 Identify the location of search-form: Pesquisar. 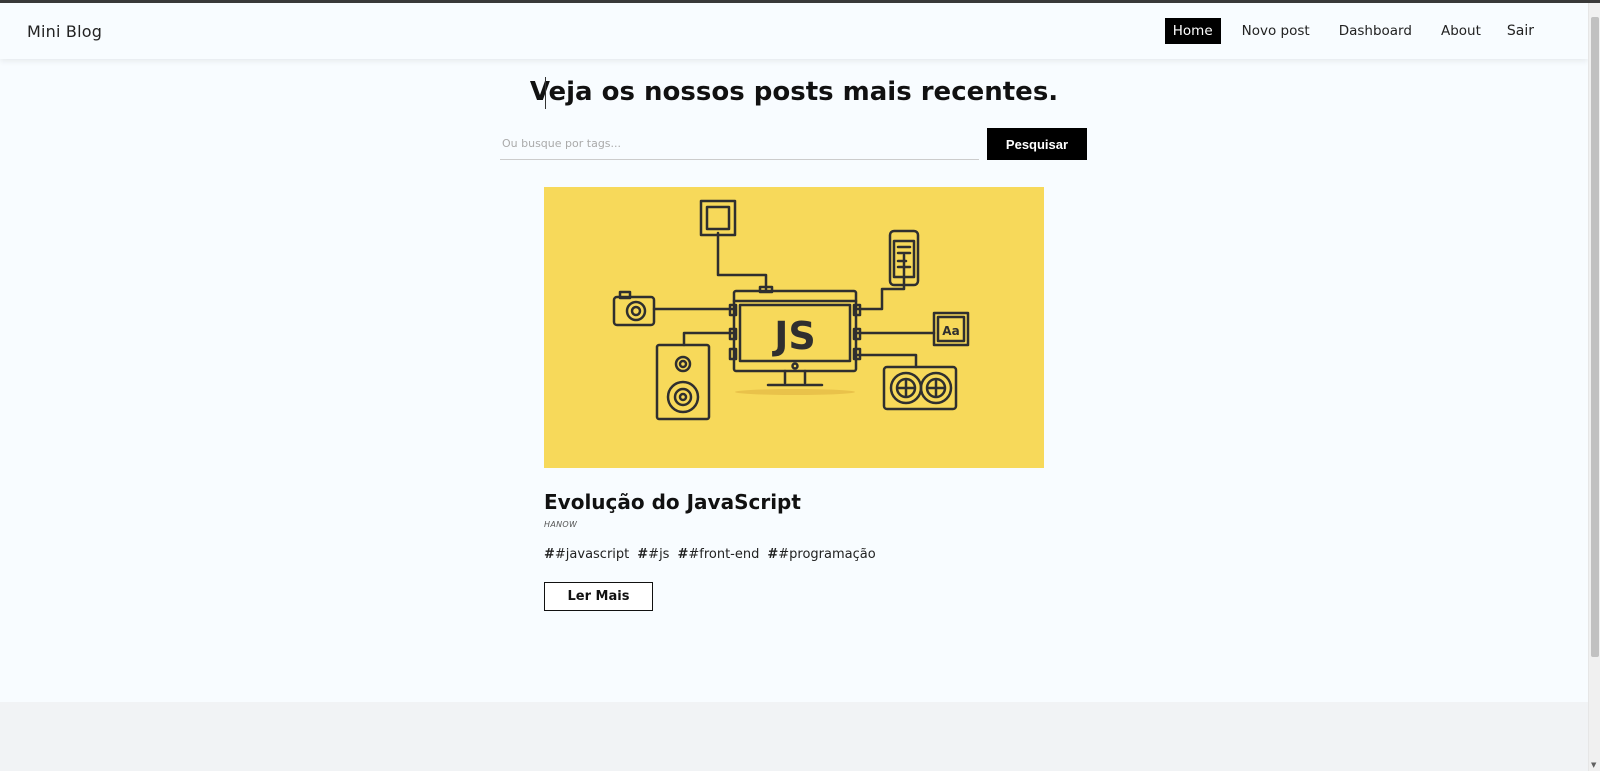
(793, 144).